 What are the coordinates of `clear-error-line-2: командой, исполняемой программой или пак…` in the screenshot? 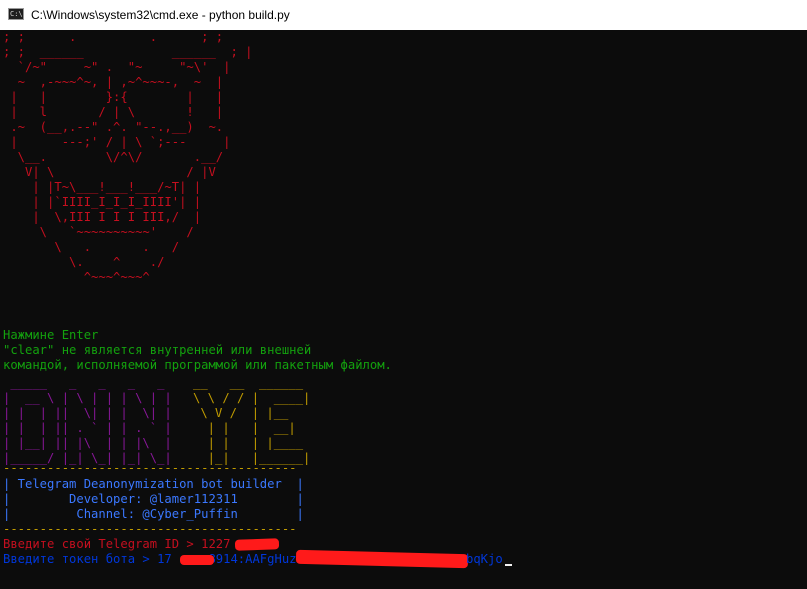 It's located at (197, 365).